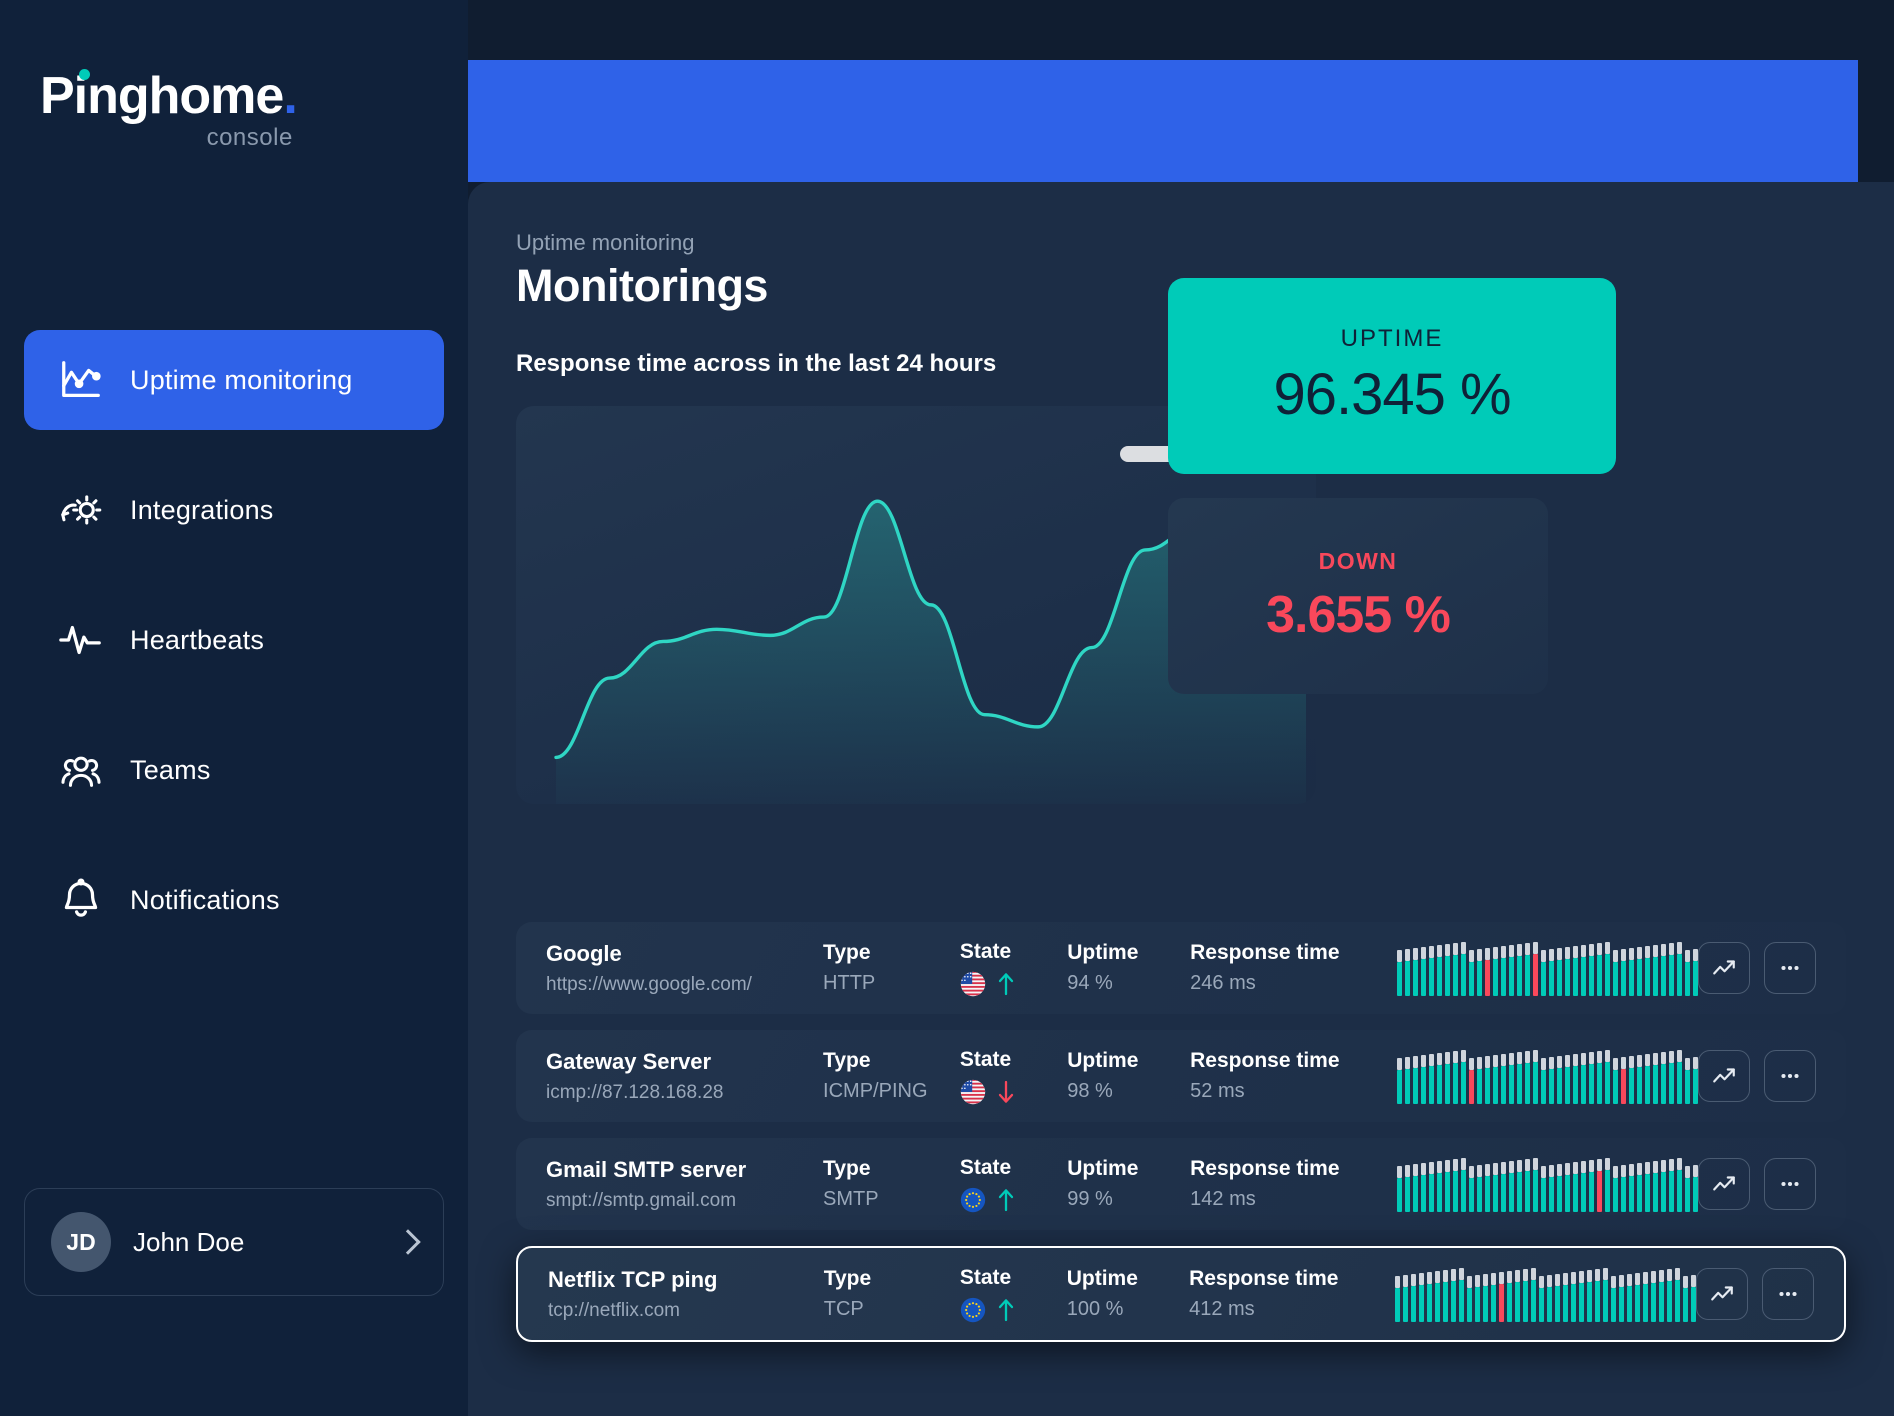 The image size is (1894, 1416). What do you see at coordinates (169, 95) in the screenshot?
I see `brand-name: Pinghome.` at bounding box center [169, 95].